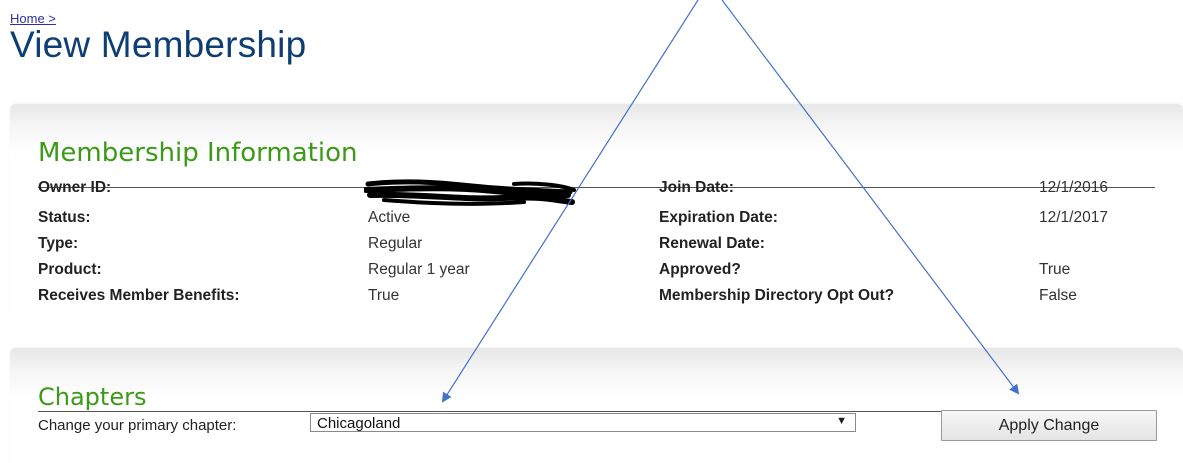  Describe the element at coordinates (1055, 269) in the screenshot. I see `approved-value: True` at that location.